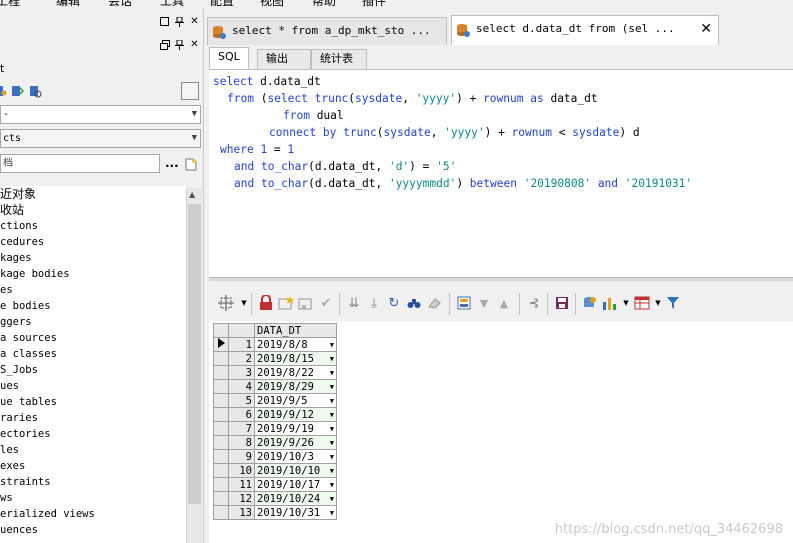  I want to click on tree-item: les, so click(93, 450).